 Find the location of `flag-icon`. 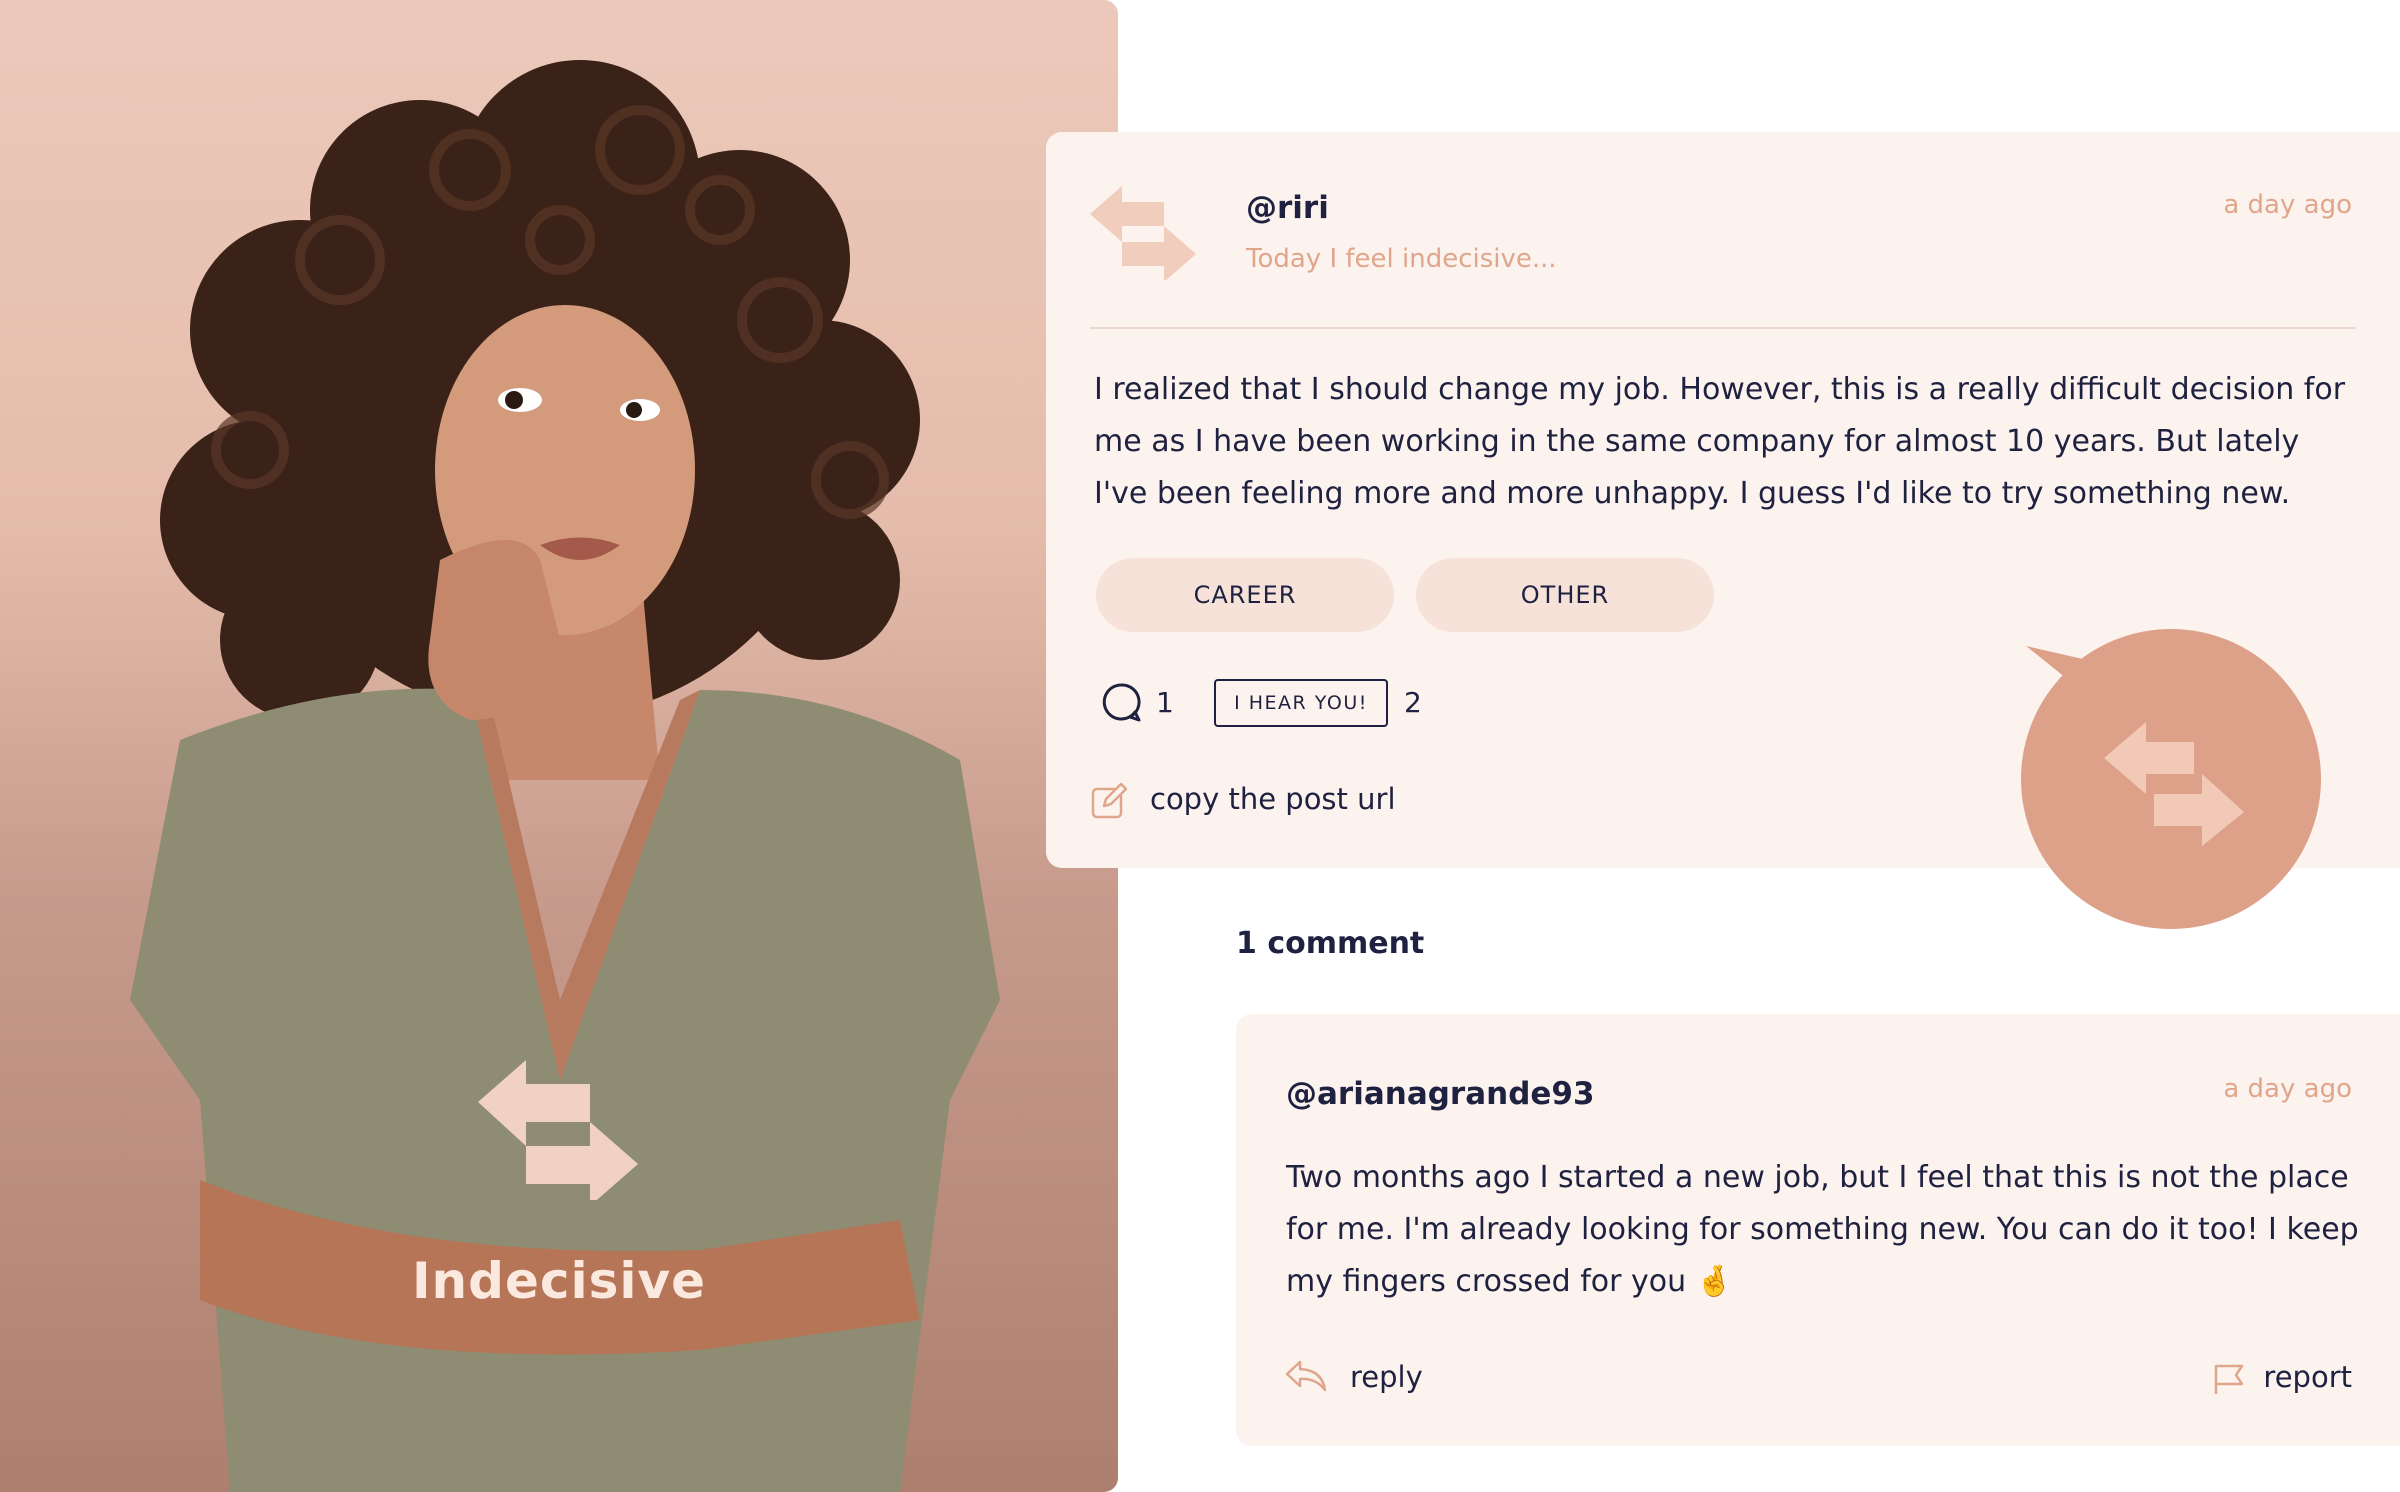

flag-icon is located at coordinates (2229, 1379).